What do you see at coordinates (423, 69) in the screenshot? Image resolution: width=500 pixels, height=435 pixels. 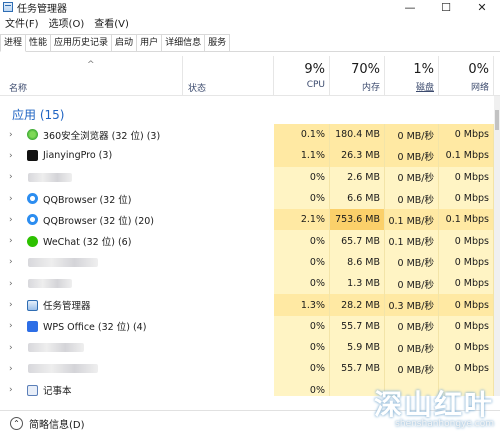 I see `disk-percent: 1%` at bounding box center [423, 69].